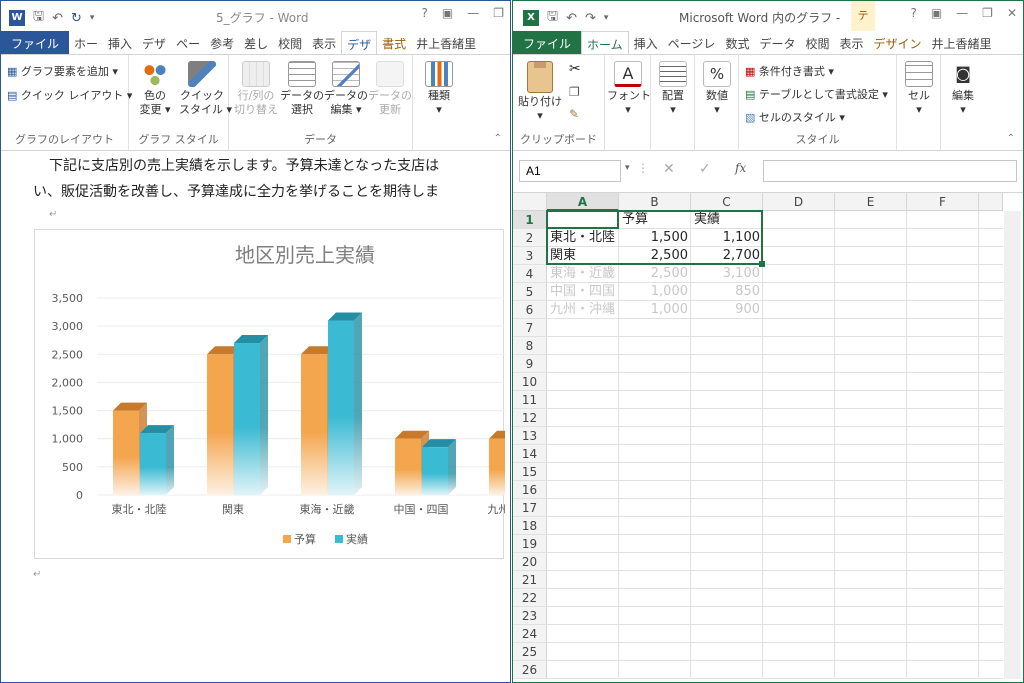 Image resolution: width=1024 pixels, height=683 pixels. I want to click on row-header-5: 5, so click(530, 292).